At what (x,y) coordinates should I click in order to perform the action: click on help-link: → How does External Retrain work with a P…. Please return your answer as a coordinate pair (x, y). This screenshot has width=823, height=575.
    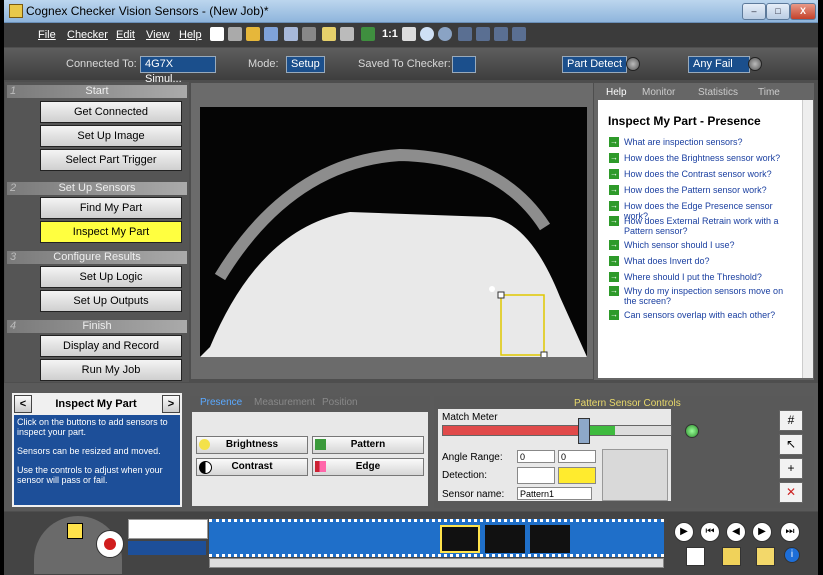
    Looking at the image, I should click on (702, 226).